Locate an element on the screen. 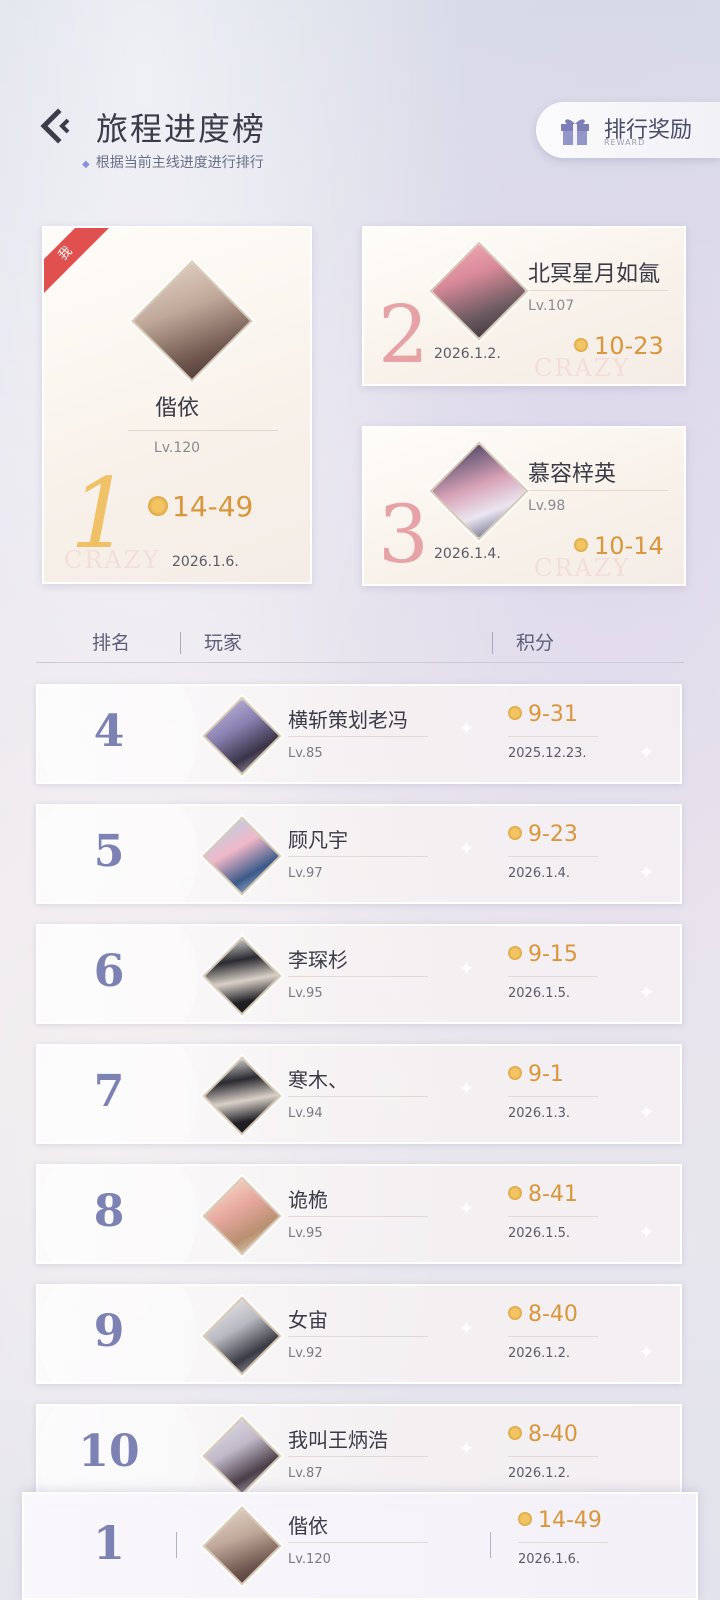 The image size is (720, 1600). player-date: 2026.1.4. is located at coordinates (467, 554).